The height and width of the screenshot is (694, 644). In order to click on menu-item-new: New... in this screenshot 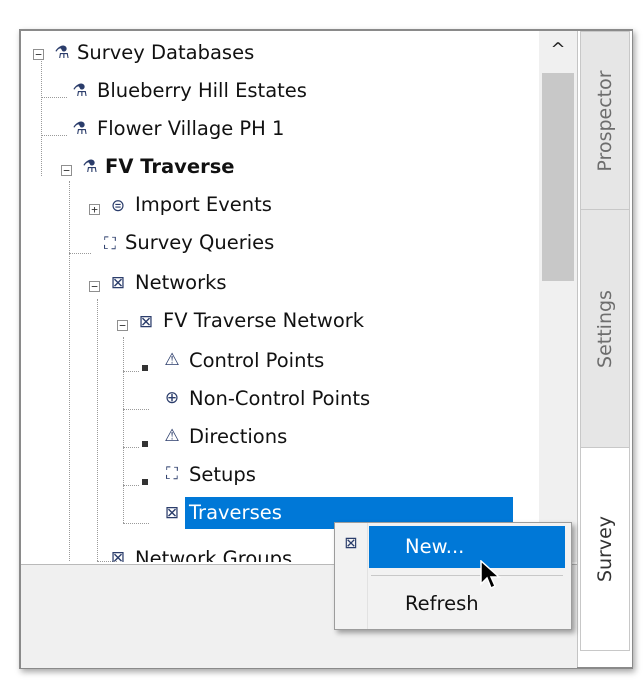, I will do `click(467, 547)`.